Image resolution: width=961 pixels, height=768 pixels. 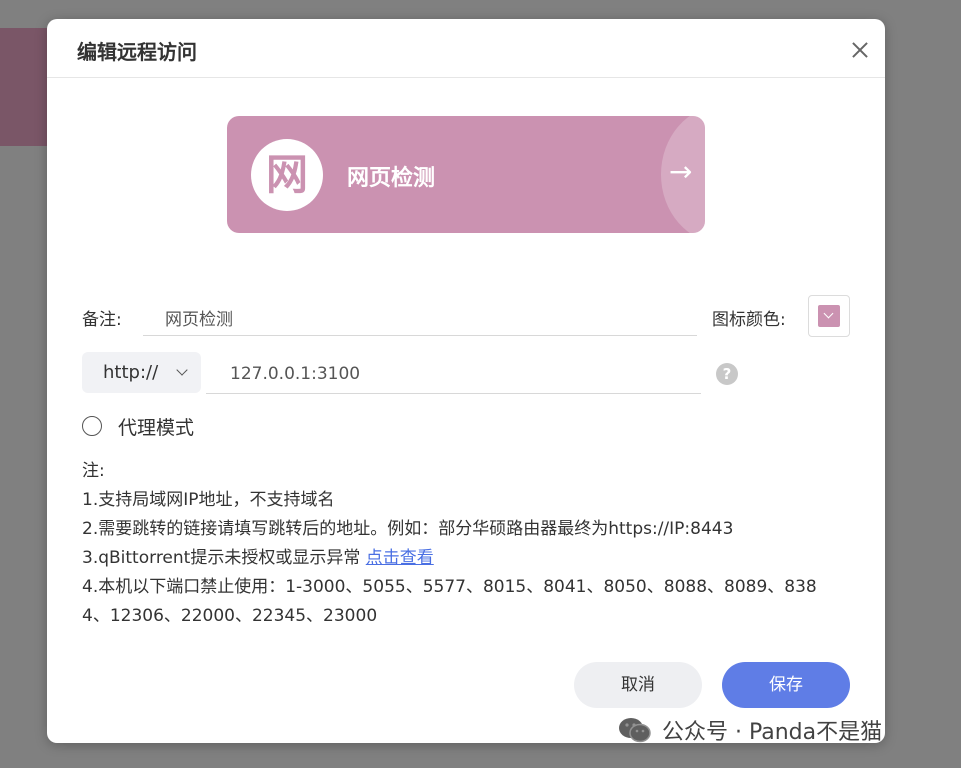 What do you see at coordinates (772, 732) in the screenshot?
I see `watermark-text: 公众号 · Panda不是猫` at bounding box center [772, 732].